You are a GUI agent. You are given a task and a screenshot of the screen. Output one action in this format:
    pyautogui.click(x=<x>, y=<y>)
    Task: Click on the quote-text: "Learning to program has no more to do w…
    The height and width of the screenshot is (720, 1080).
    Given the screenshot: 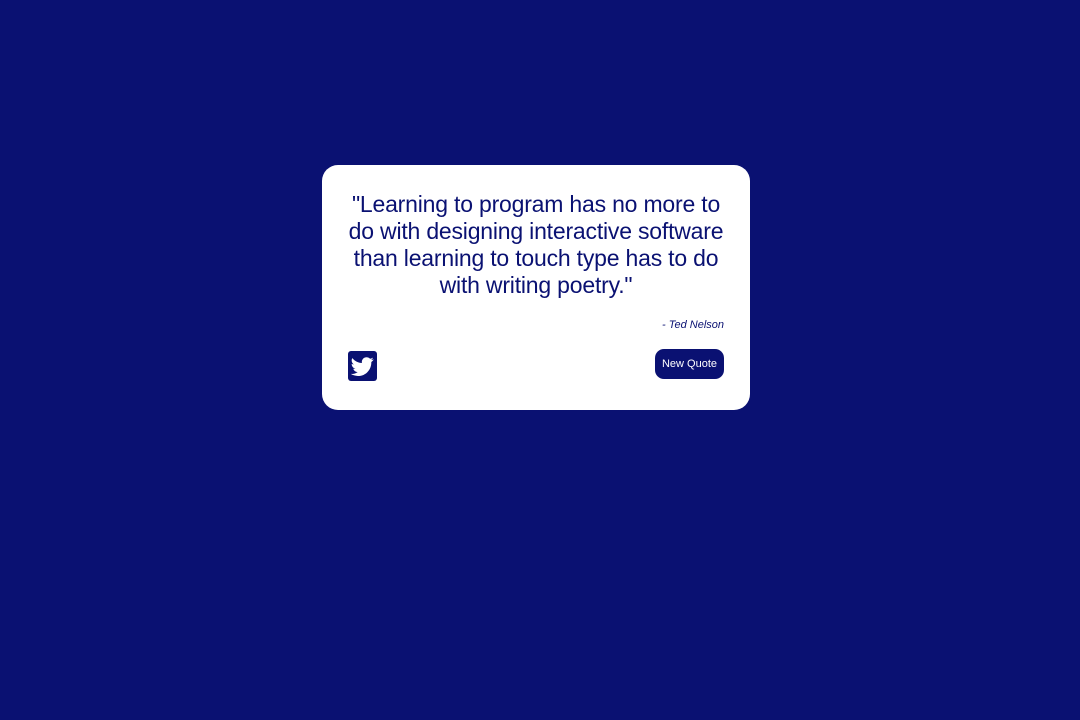 What is the action you would take?
    pyautogui.click(x=536, y=244)
    